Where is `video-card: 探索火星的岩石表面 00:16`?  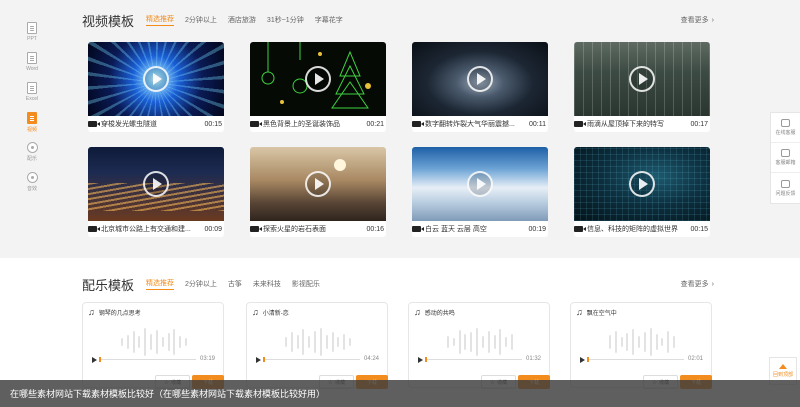
video-card: 探索火星的岩石表面 00:16 is located at coordinates (318, 192).